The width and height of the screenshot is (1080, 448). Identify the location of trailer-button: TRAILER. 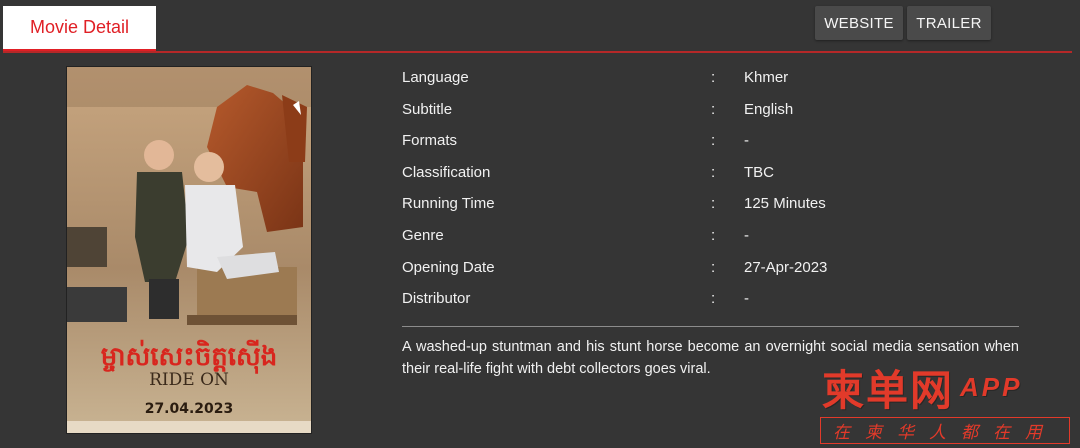
(949, 23).